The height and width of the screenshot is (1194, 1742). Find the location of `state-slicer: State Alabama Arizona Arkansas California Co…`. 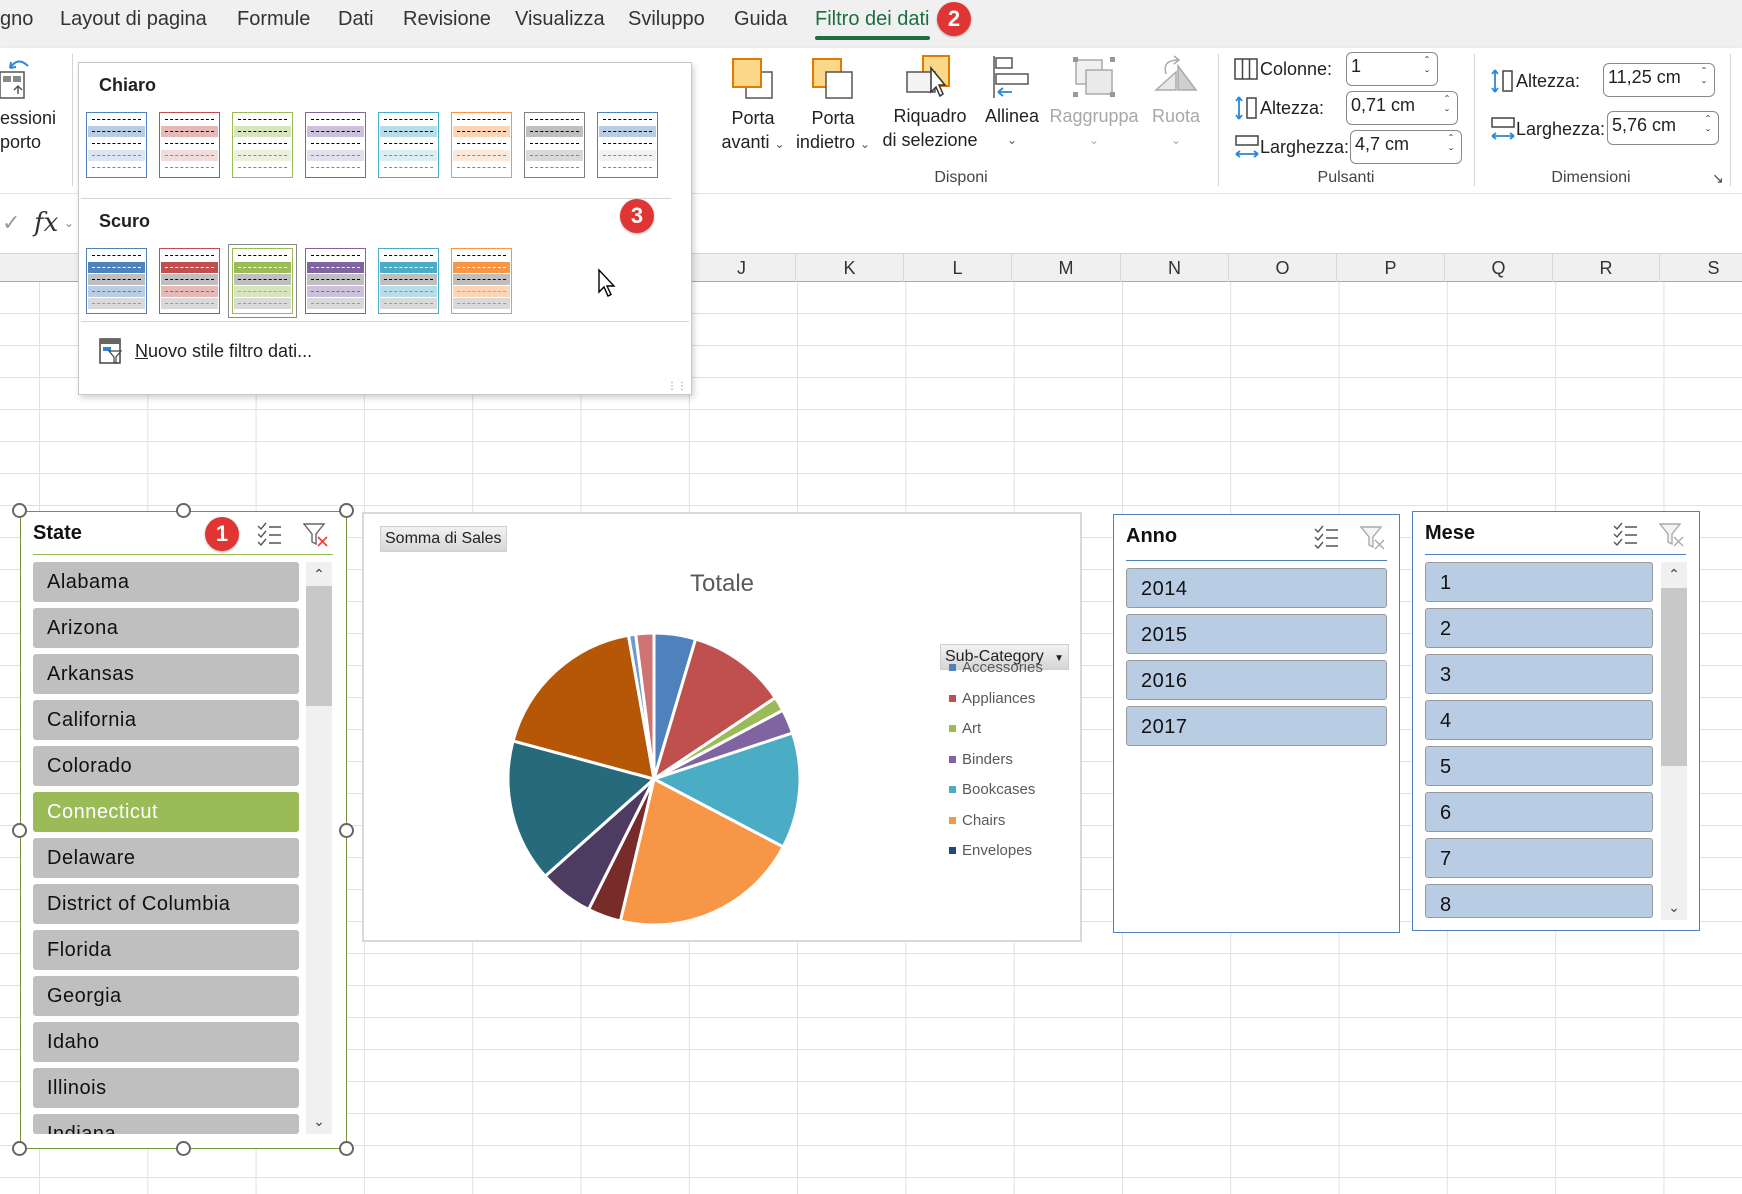

state-slicer: State Alabama Arizona Arkansas California Co… is located at coordinates (183, 830).